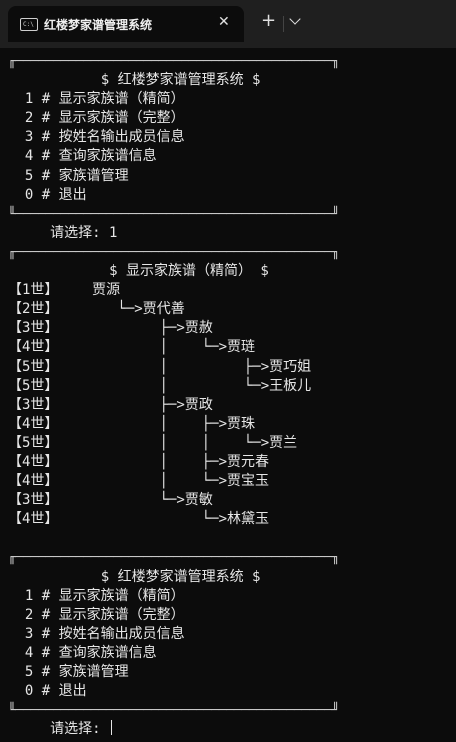 This screenshot has height=742, width=456. What do you see at coordinates (110, 404) in the screenshot?
I see `tree-row: 【3世】 ├─>贾政` at bounding box center [110, 404].